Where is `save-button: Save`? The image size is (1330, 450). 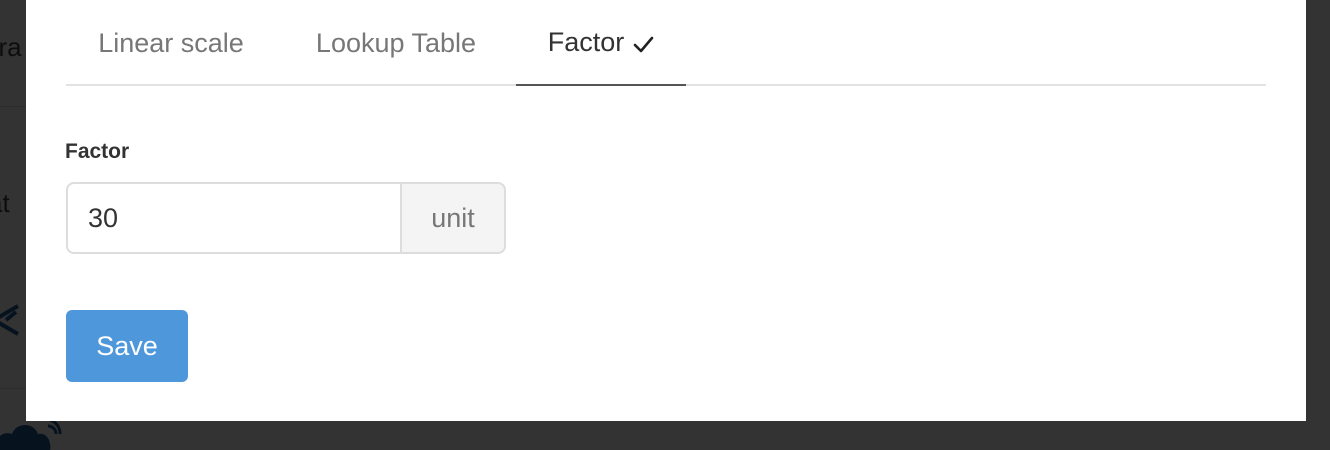
save-button: Save is located at coordinates (127, 346).